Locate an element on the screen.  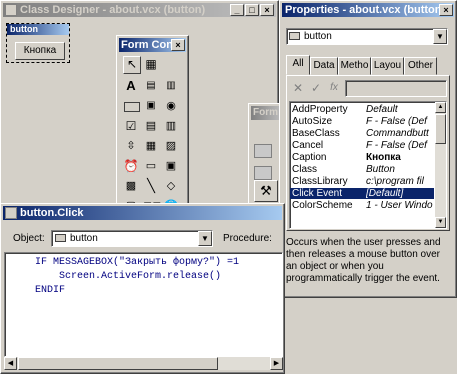
scroll-left-icon: ◀ is located at coordinates (10, 363).